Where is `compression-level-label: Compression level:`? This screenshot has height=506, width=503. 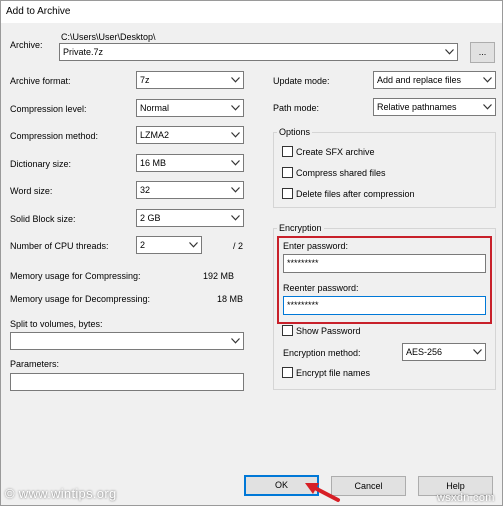
compression-level-label: Compression level: is located at coordinates (48, 109).